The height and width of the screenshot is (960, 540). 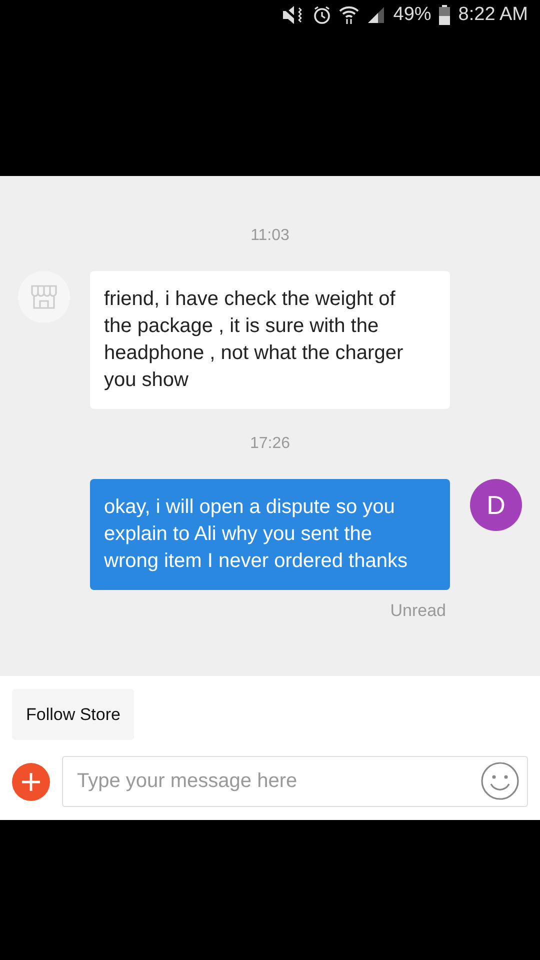 What do you see at coordinates (270, 534) in the screenshot?
I see `sent-message-bubble: okay, i will open a dispute so you explain to Ali why you sent the wrong item I never ordered thanks` at bounding box center [270, 534].